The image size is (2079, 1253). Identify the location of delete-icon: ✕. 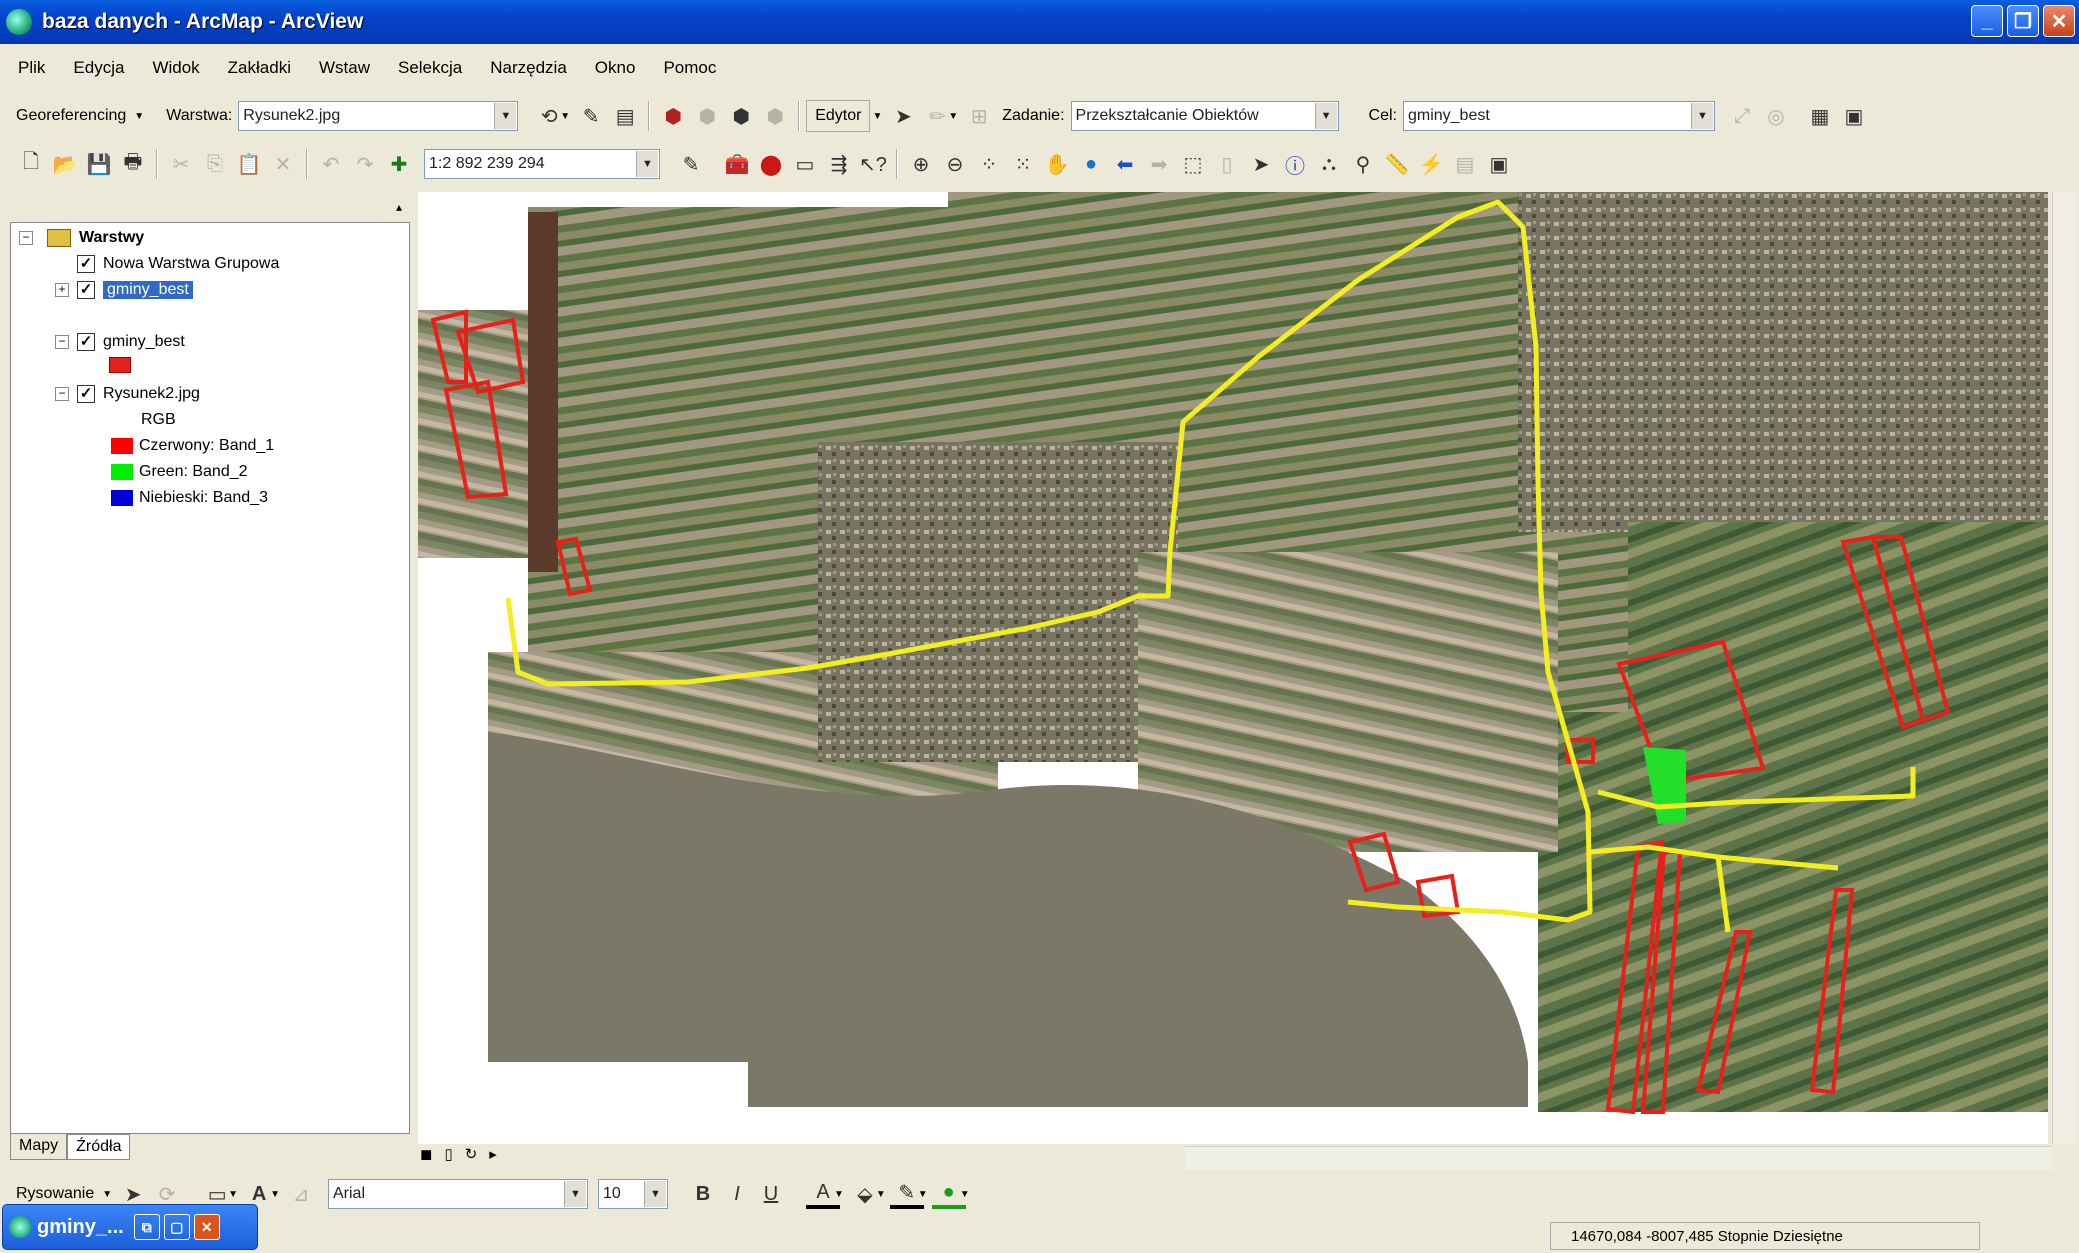
(283, 164).